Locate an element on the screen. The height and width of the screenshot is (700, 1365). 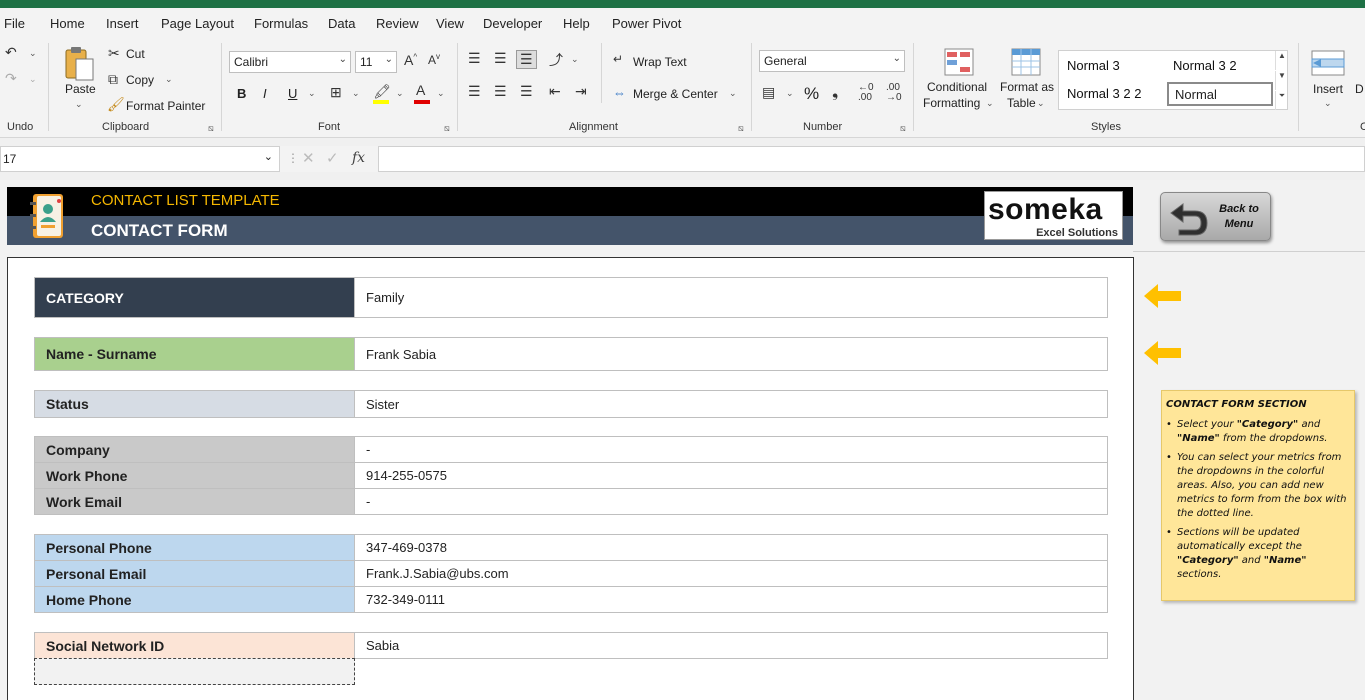
increase-decimal-icon: ←0.00 is located at coordinates (866, 93).